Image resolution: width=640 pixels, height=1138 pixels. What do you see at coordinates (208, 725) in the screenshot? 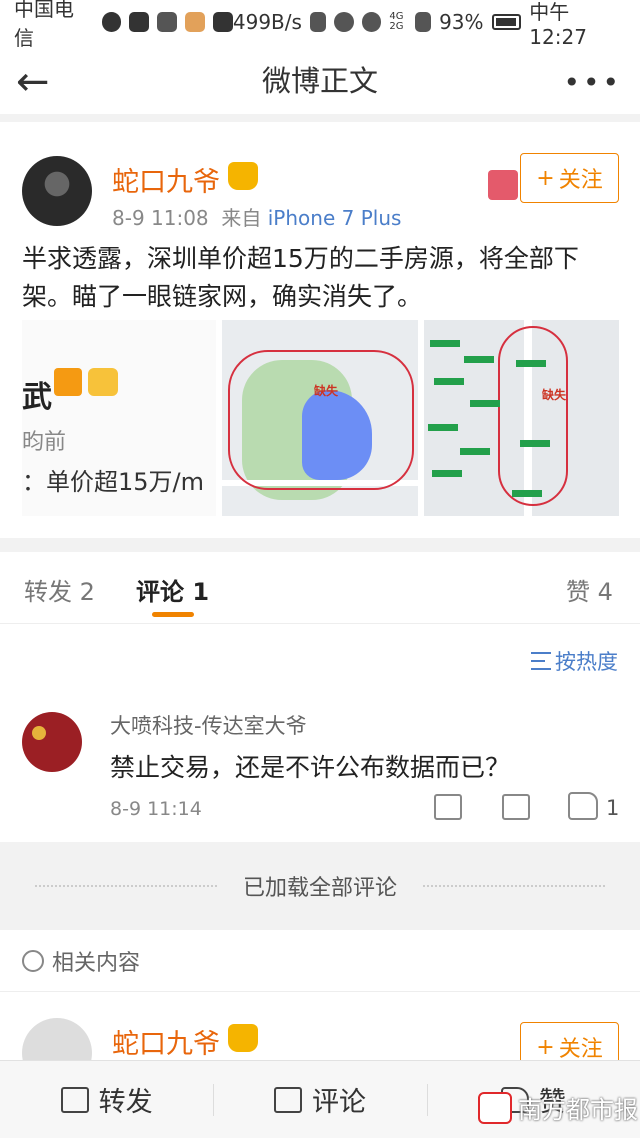
I see `comment-username: 大喷科技-传达室大爷` at bounding box center [208, 725].